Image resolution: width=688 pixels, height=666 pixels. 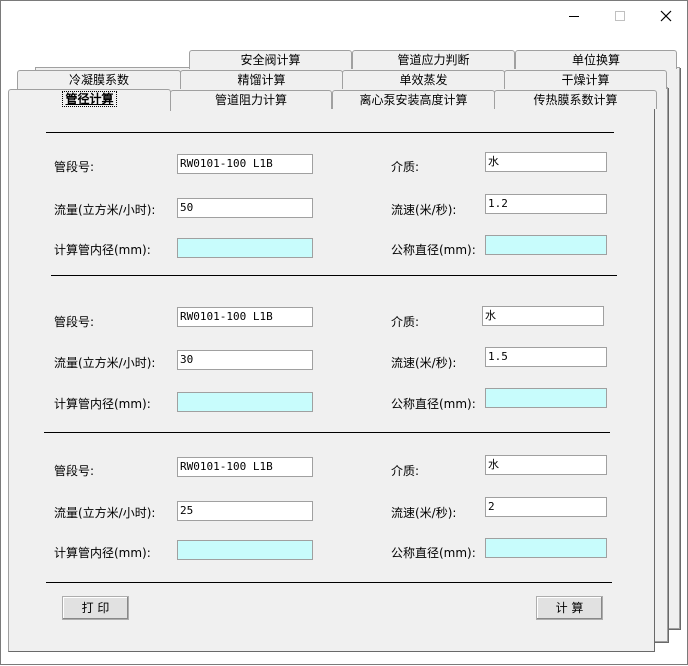 What do you see at coordinates (423, 79) in the screenshot?
I see `tab-single-evaporation: 单效蒸发` at bounding box center [423, 79].